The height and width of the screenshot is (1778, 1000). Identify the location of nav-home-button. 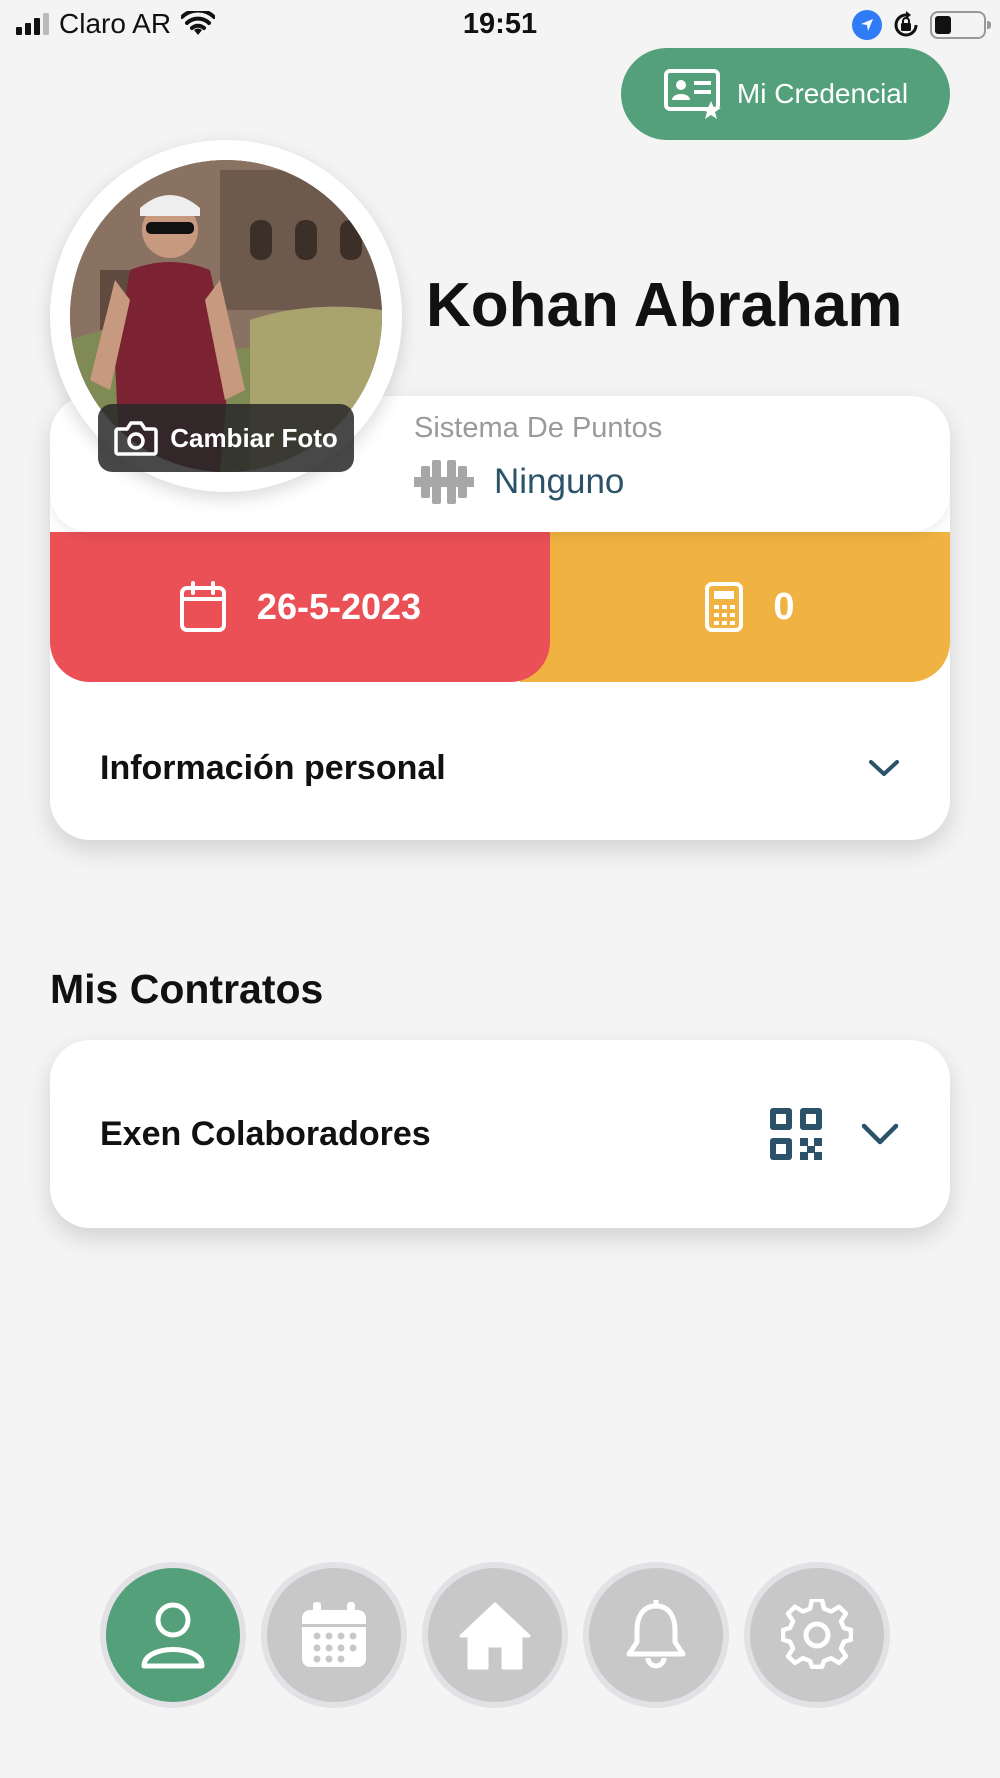
(495, 1635).